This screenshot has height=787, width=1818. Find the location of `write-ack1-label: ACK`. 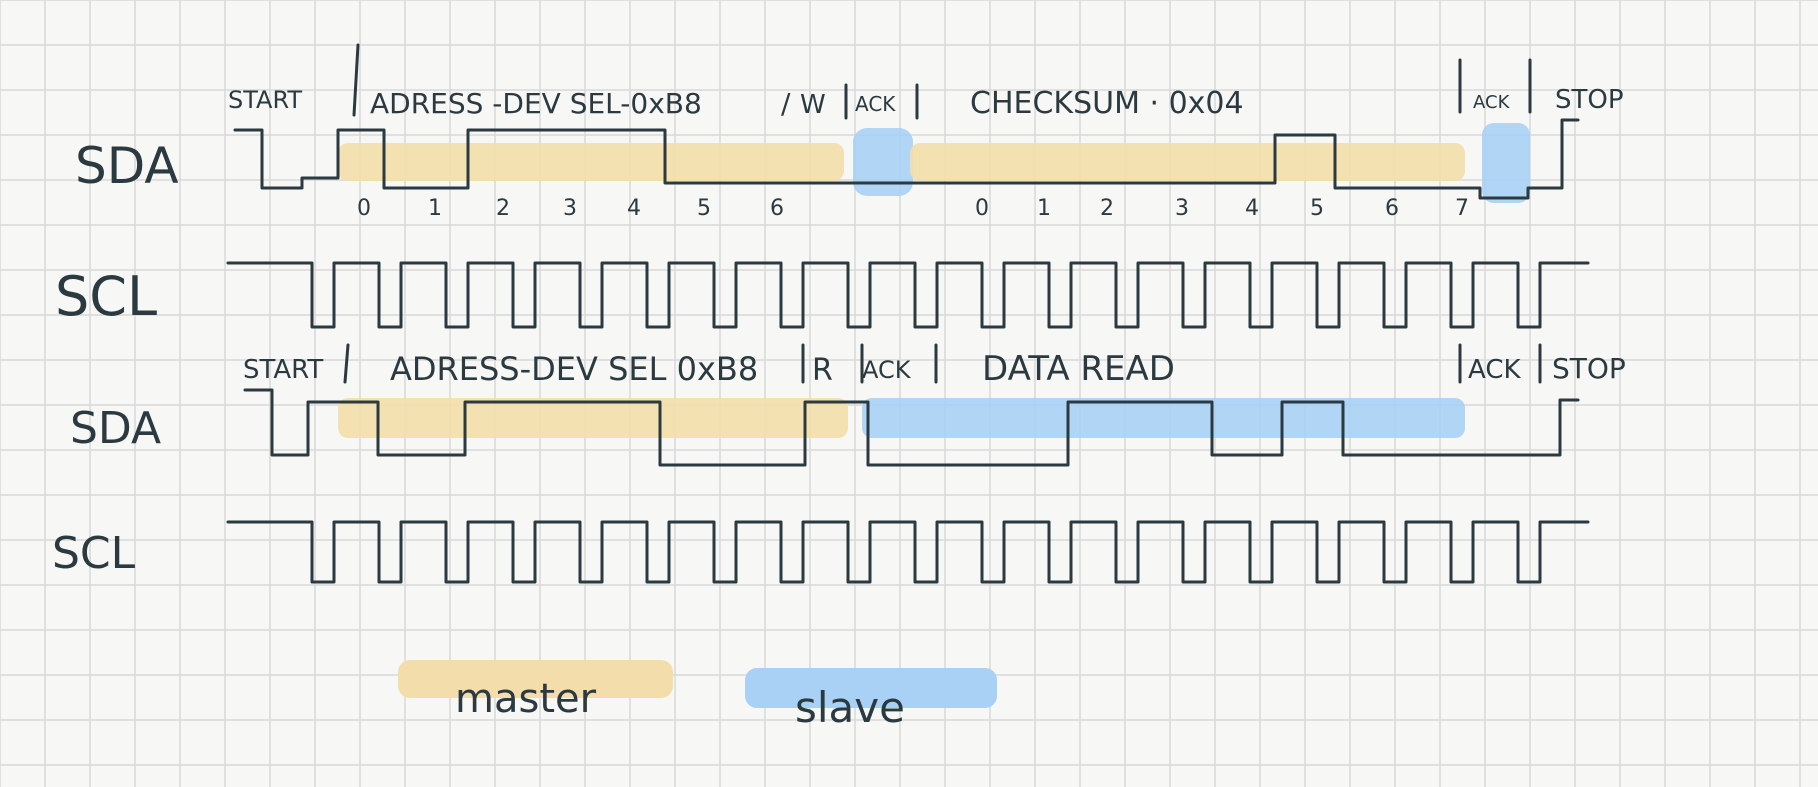

write-ack1-label: ACK is located at coordinates (875, 104).